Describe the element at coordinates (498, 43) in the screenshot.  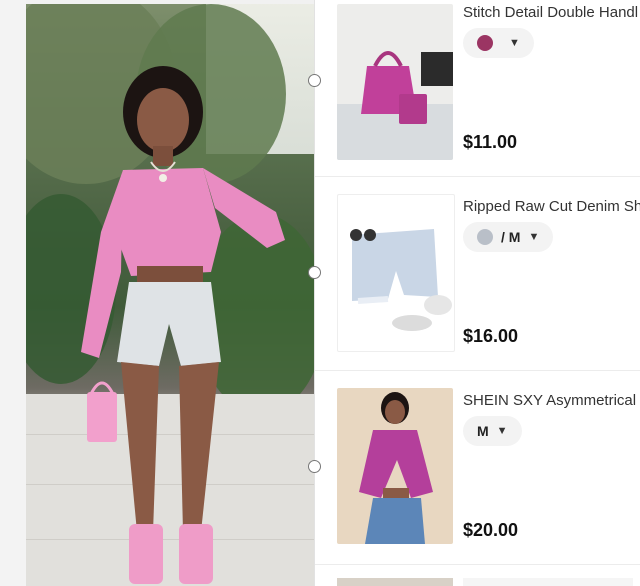
I see `variant-selector: ▼` at that location.